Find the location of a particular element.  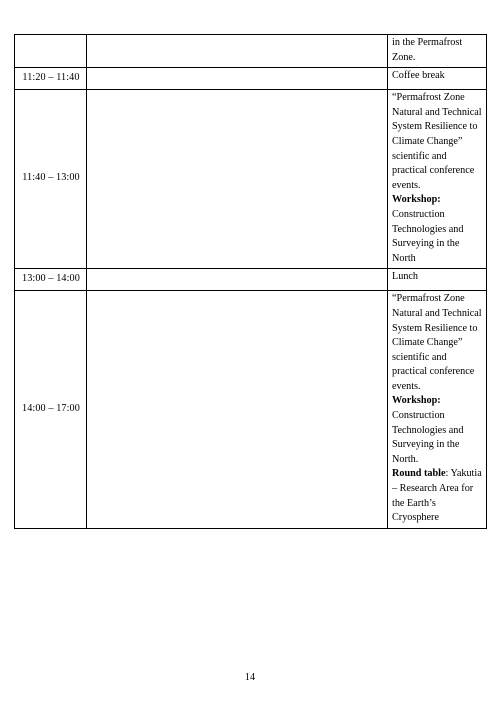

table-row: in the Permafrost Zone. is located at coordinates (250, 51).